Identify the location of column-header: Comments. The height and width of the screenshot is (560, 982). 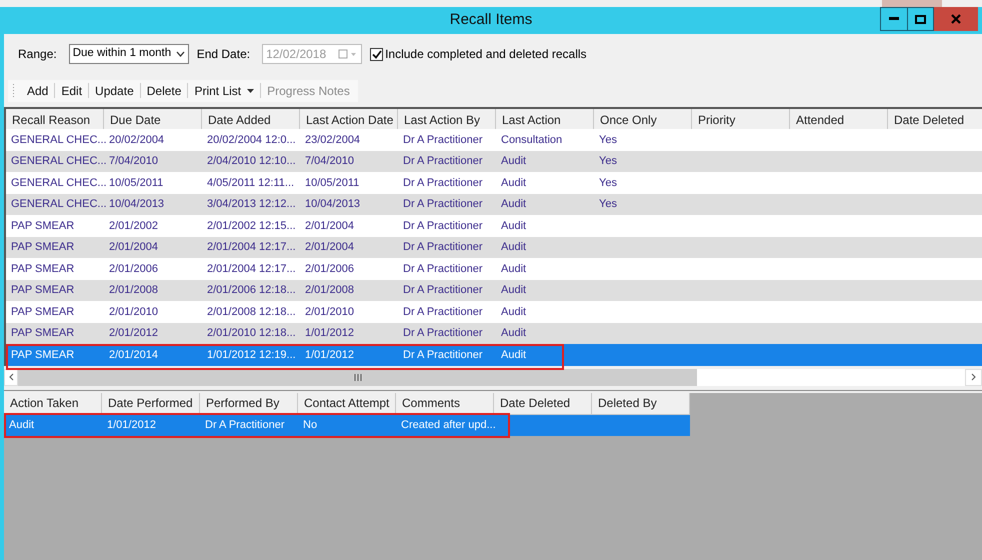
(445, 403).